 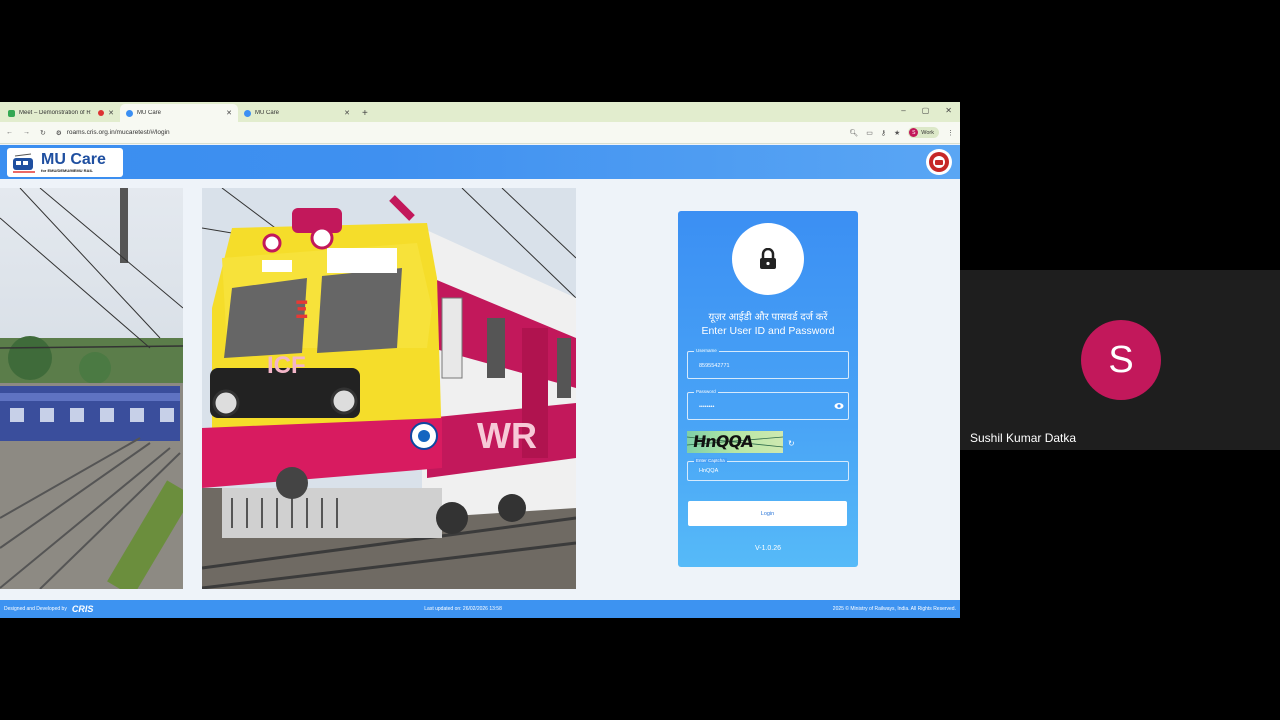 I want to click on window-controls: – ▢ ✕, so click(x=926, y=110).